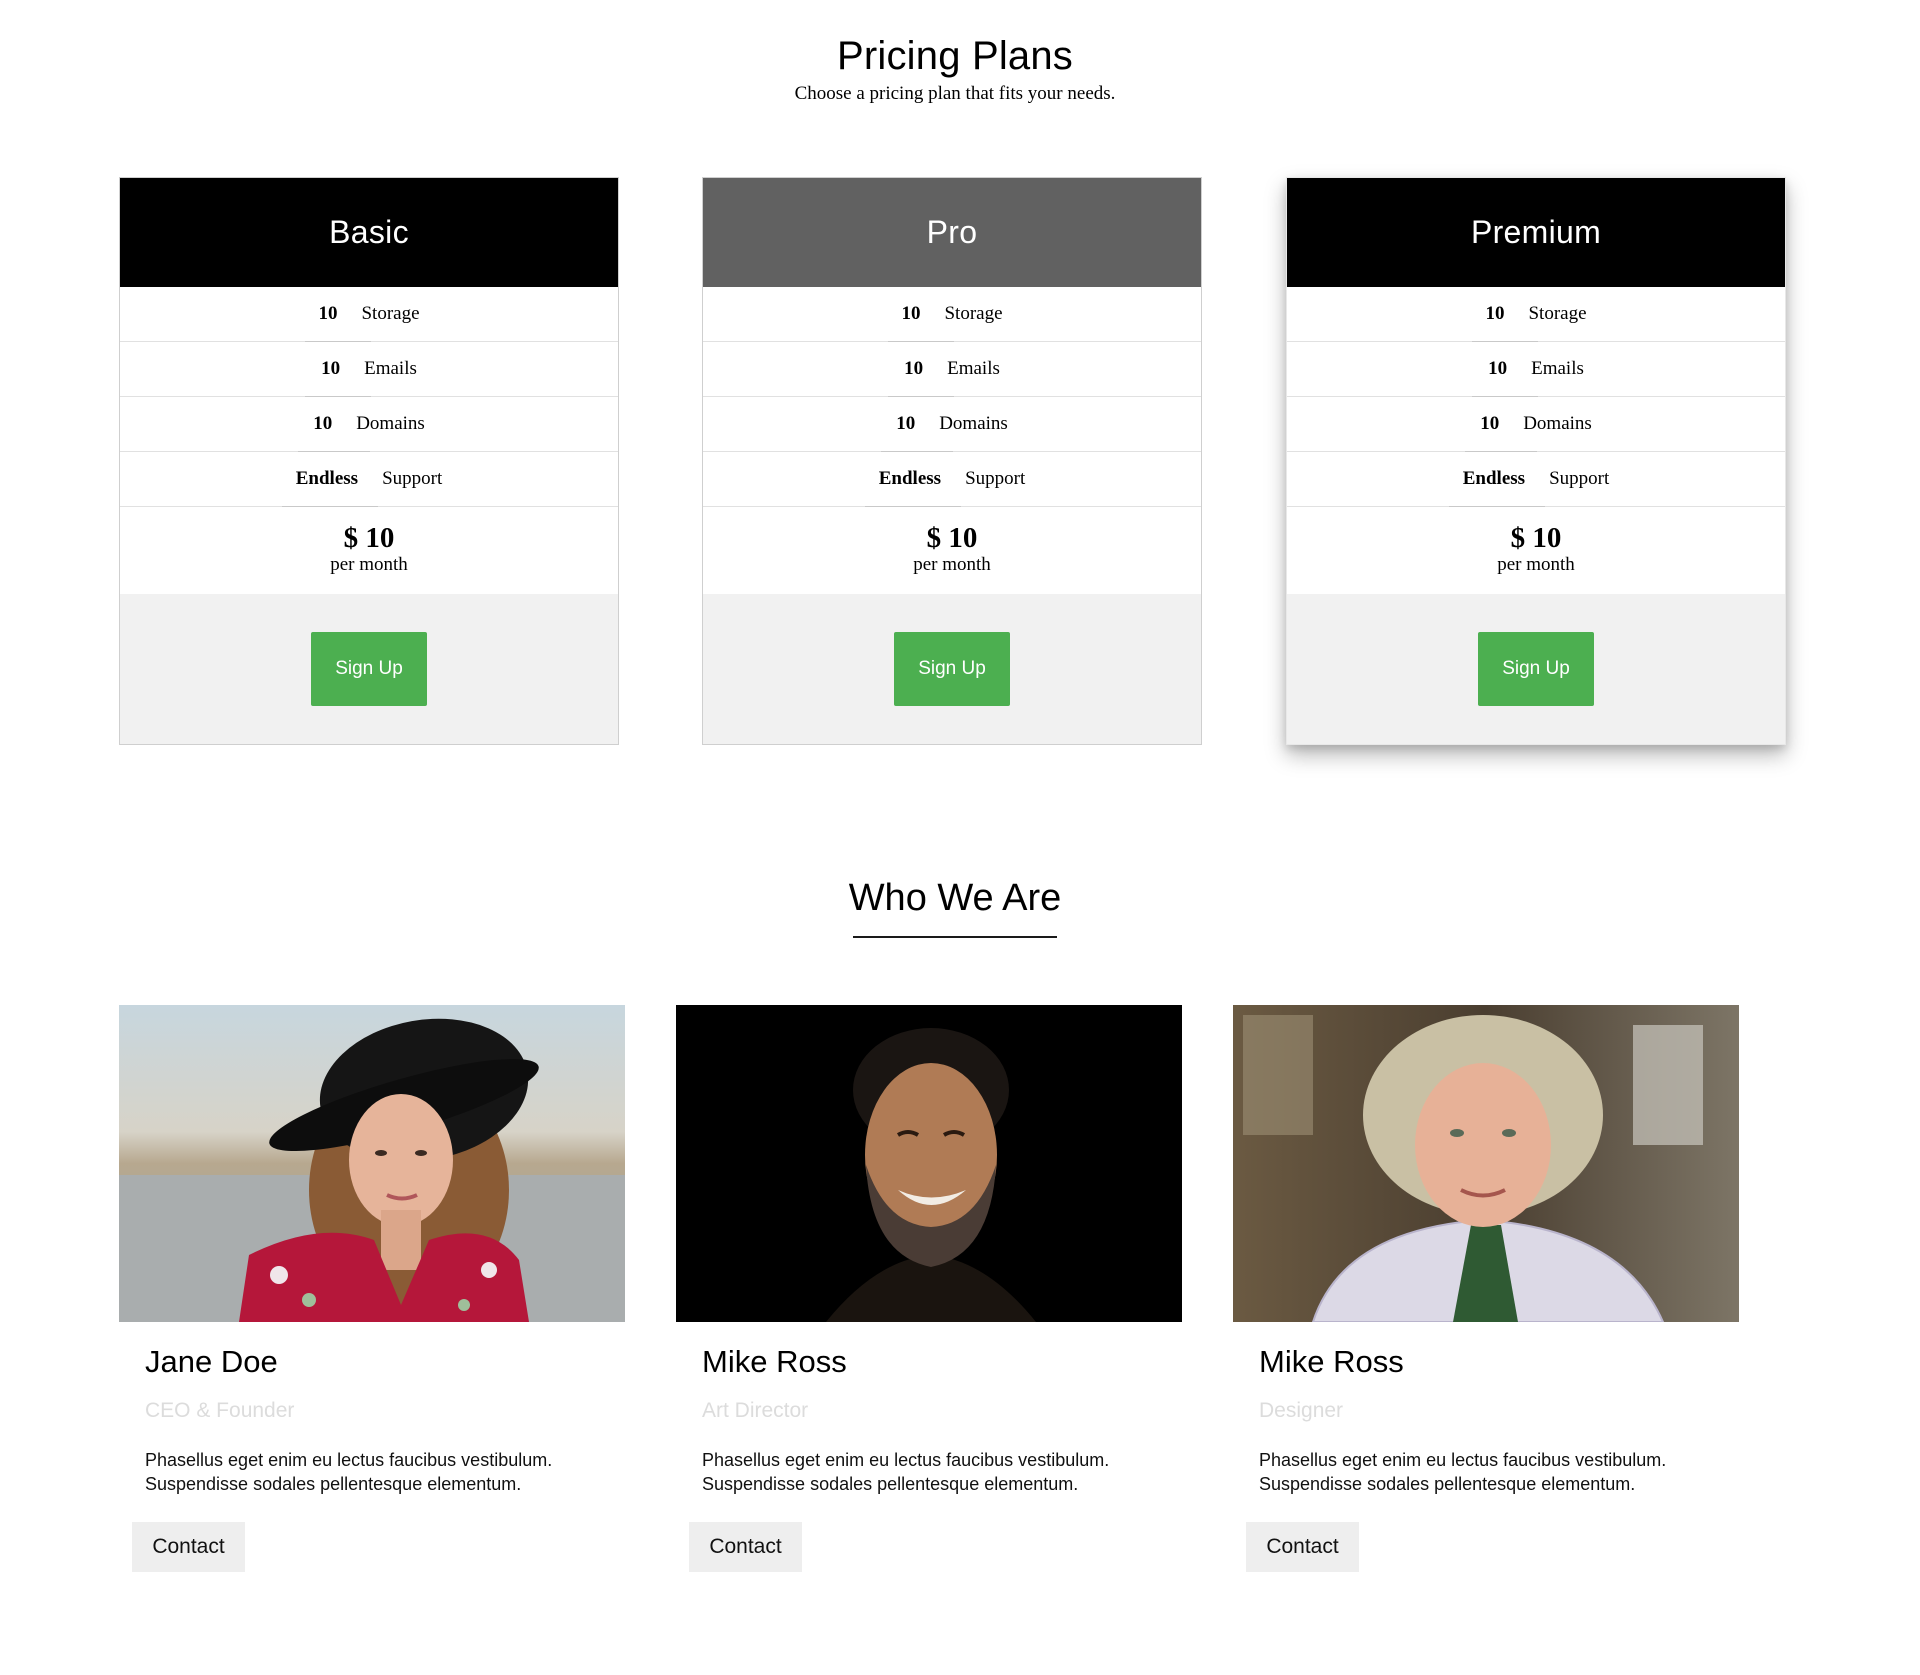 The width and height of the screenshot is (1920, 1675). I want to click on member-role: CEO & Founder, so click(220, 1410).